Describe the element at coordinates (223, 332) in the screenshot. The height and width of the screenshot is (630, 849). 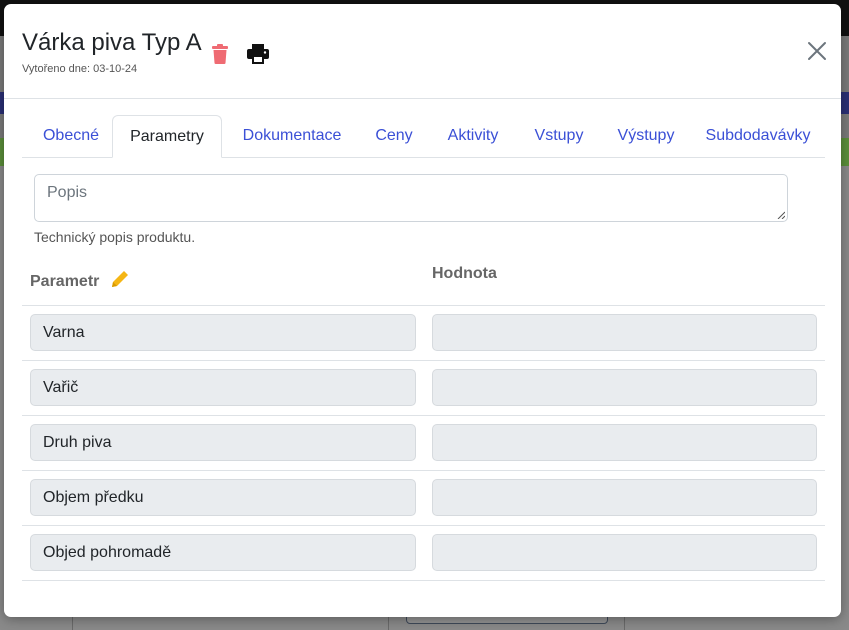
I see `parameter-name-field: Varna` at that location.